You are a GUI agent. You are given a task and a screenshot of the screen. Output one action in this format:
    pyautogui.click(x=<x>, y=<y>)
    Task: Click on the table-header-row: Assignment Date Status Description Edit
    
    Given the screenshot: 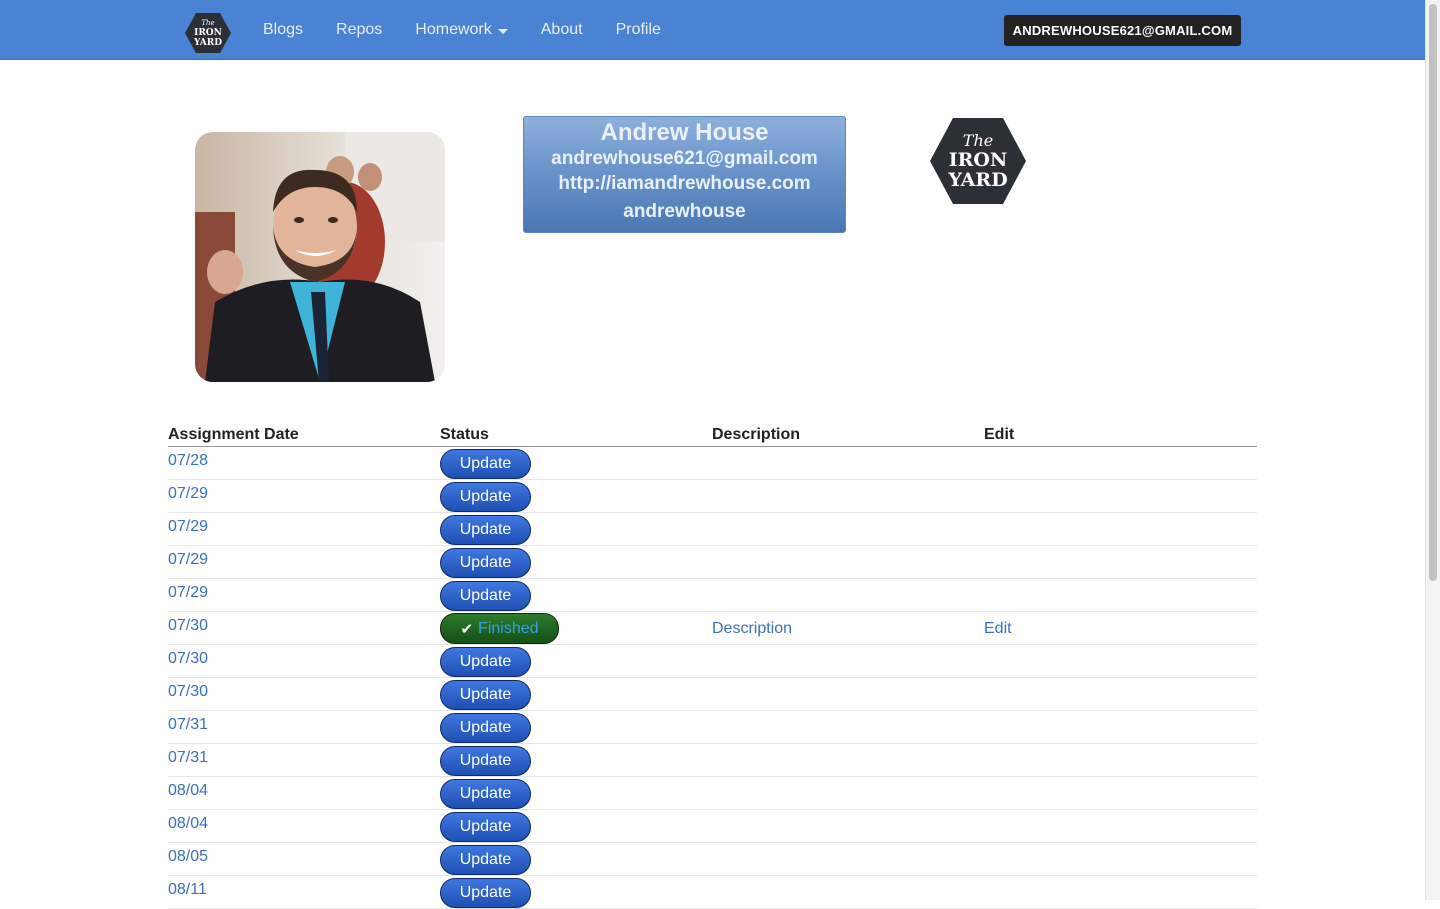 What is the action you would take?
    pyautogui.click(x=712, y=435)
    